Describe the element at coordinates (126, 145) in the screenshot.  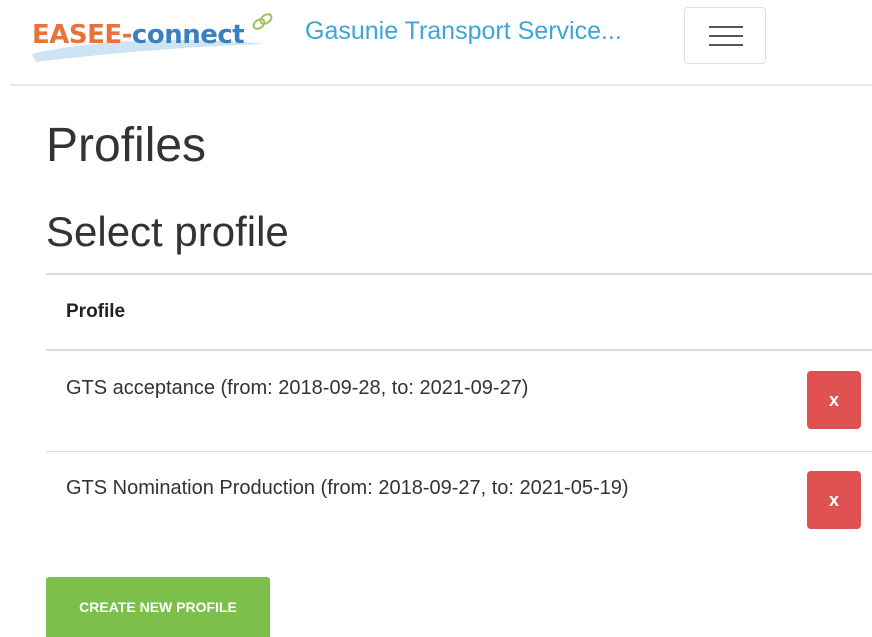
I see `page-title: Profiles` at that location.